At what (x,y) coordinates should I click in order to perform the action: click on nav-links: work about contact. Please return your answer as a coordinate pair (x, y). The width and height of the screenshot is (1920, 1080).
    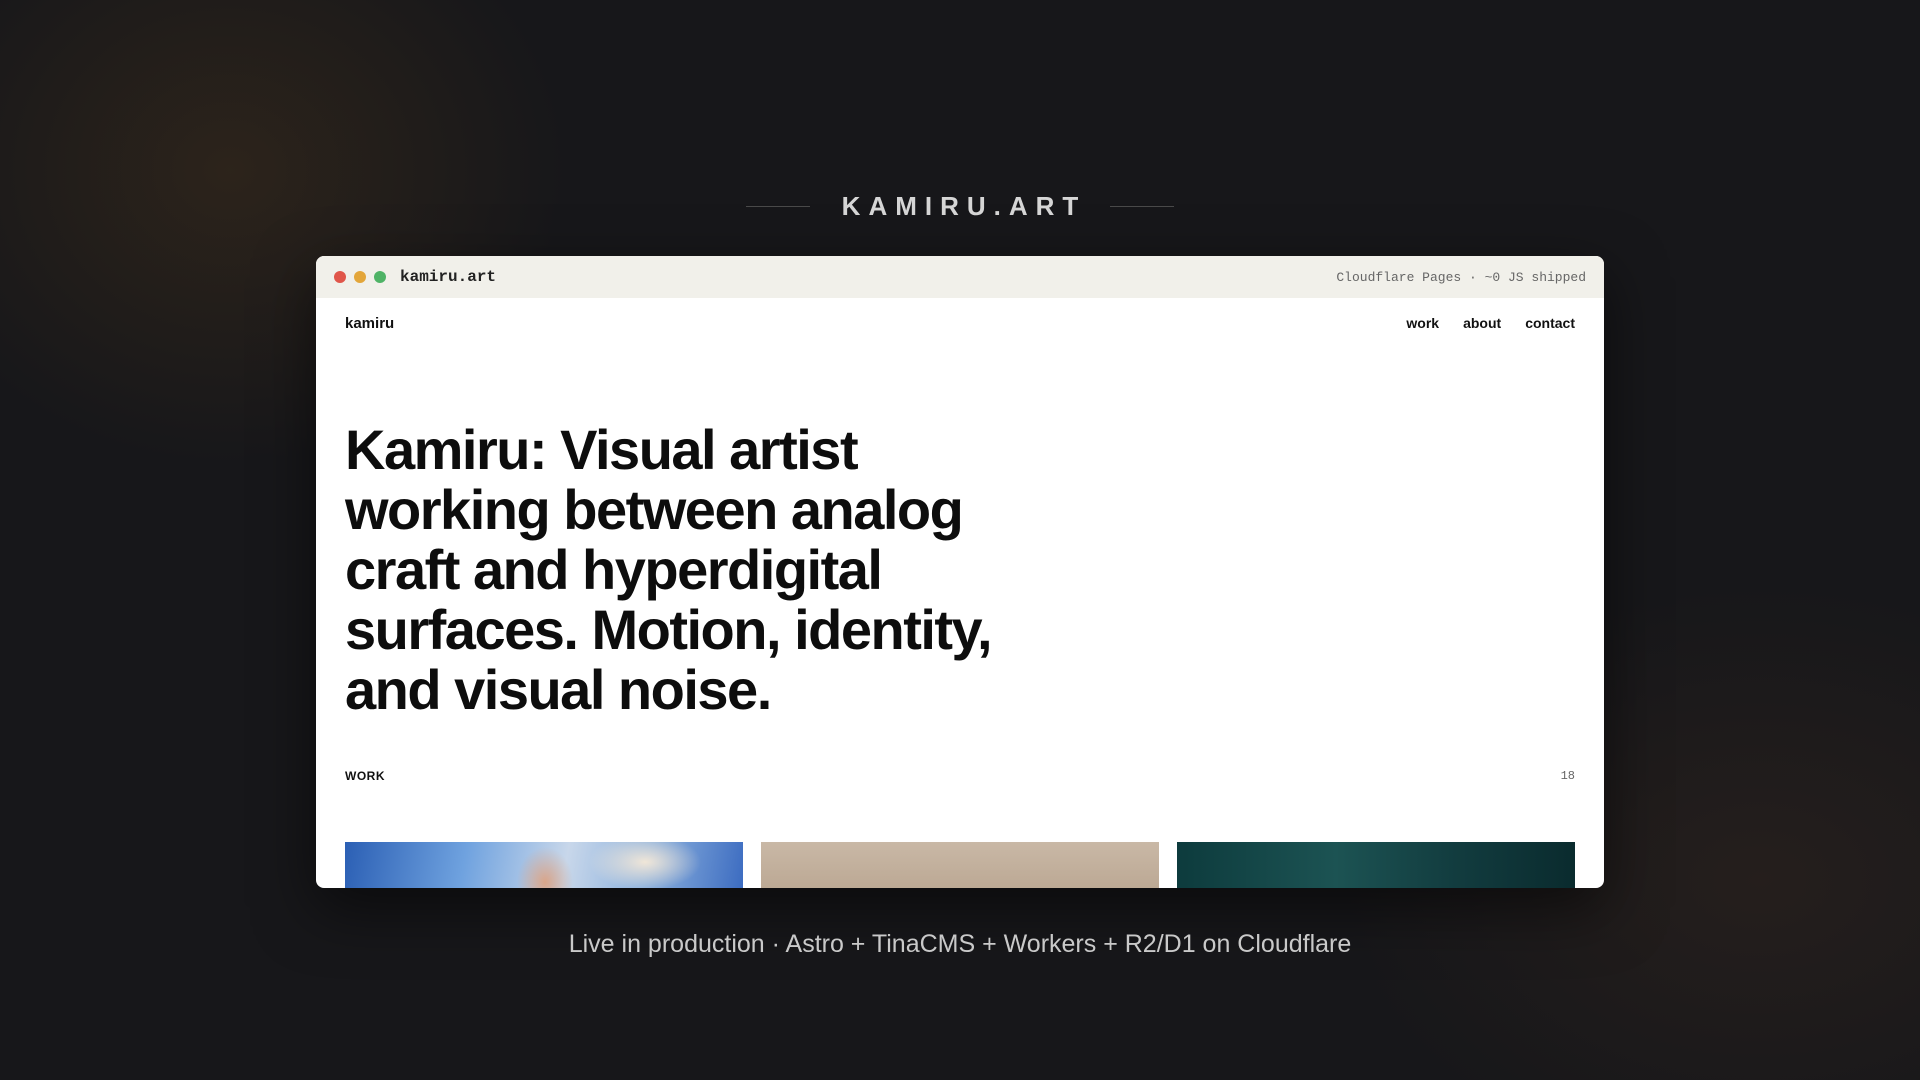
    Looking at the image, I should click on (1490, 323).